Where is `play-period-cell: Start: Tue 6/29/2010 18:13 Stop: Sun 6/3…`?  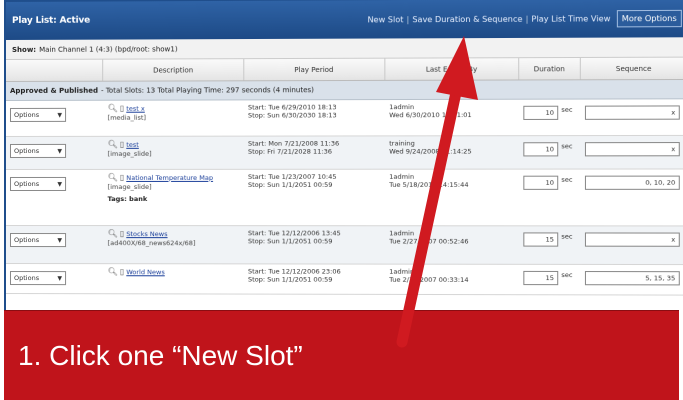 play-period-cell: Start: Tue 6/29/2010 18:13 Stop: Sun 6/3… is located at coordinates (314, 118).